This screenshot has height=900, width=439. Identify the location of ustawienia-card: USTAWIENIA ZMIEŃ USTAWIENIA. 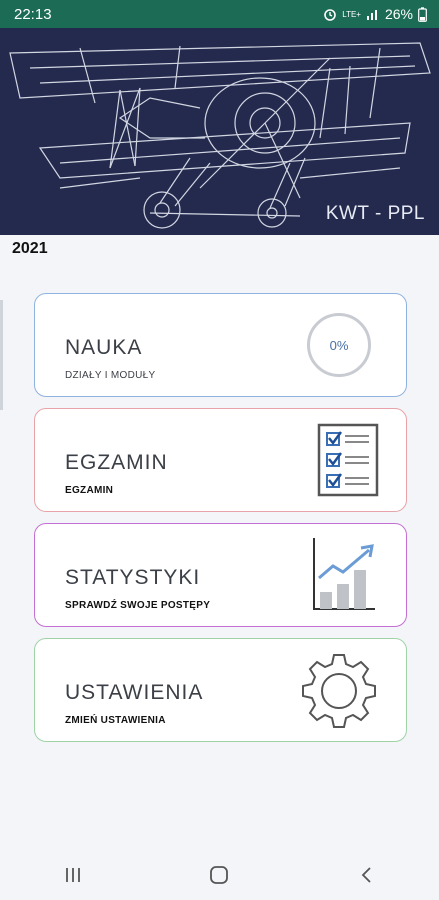
(220, 690).